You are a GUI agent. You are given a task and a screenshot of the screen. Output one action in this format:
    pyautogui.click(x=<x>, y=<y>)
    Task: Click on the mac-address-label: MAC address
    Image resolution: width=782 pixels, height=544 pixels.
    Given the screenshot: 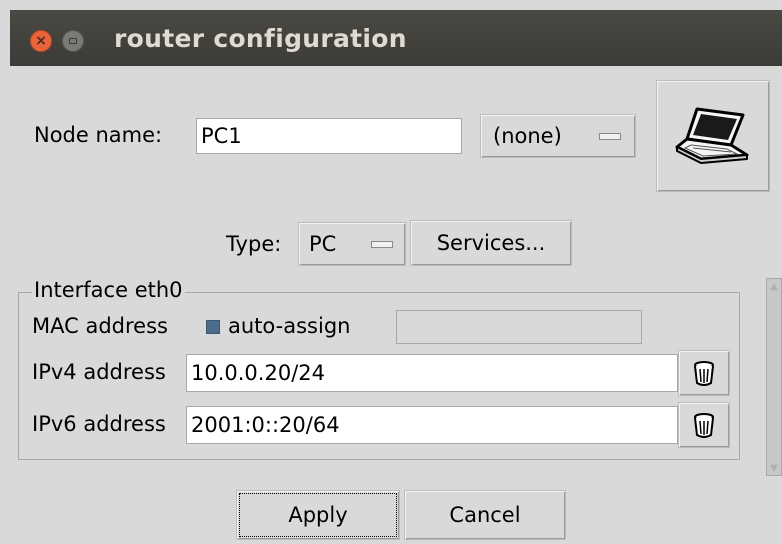 What is the action you would take?
    pyautogui.click(x=100, y=326)
    